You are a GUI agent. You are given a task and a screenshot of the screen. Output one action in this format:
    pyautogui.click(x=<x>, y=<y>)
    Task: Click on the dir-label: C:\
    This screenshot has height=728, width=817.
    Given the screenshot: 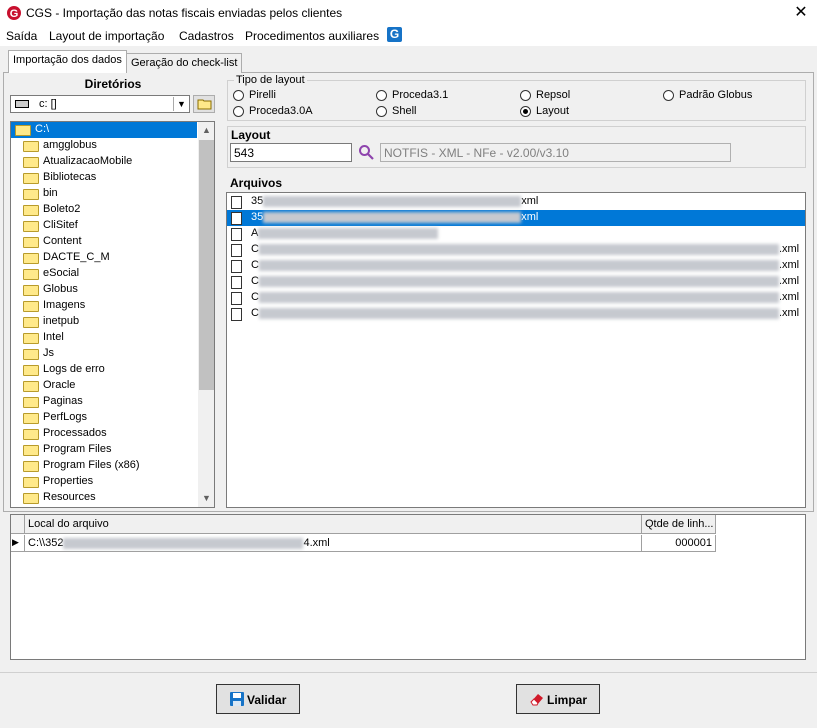 What is the action you would take?
    pyautogui.click(x=42, y=129)
    